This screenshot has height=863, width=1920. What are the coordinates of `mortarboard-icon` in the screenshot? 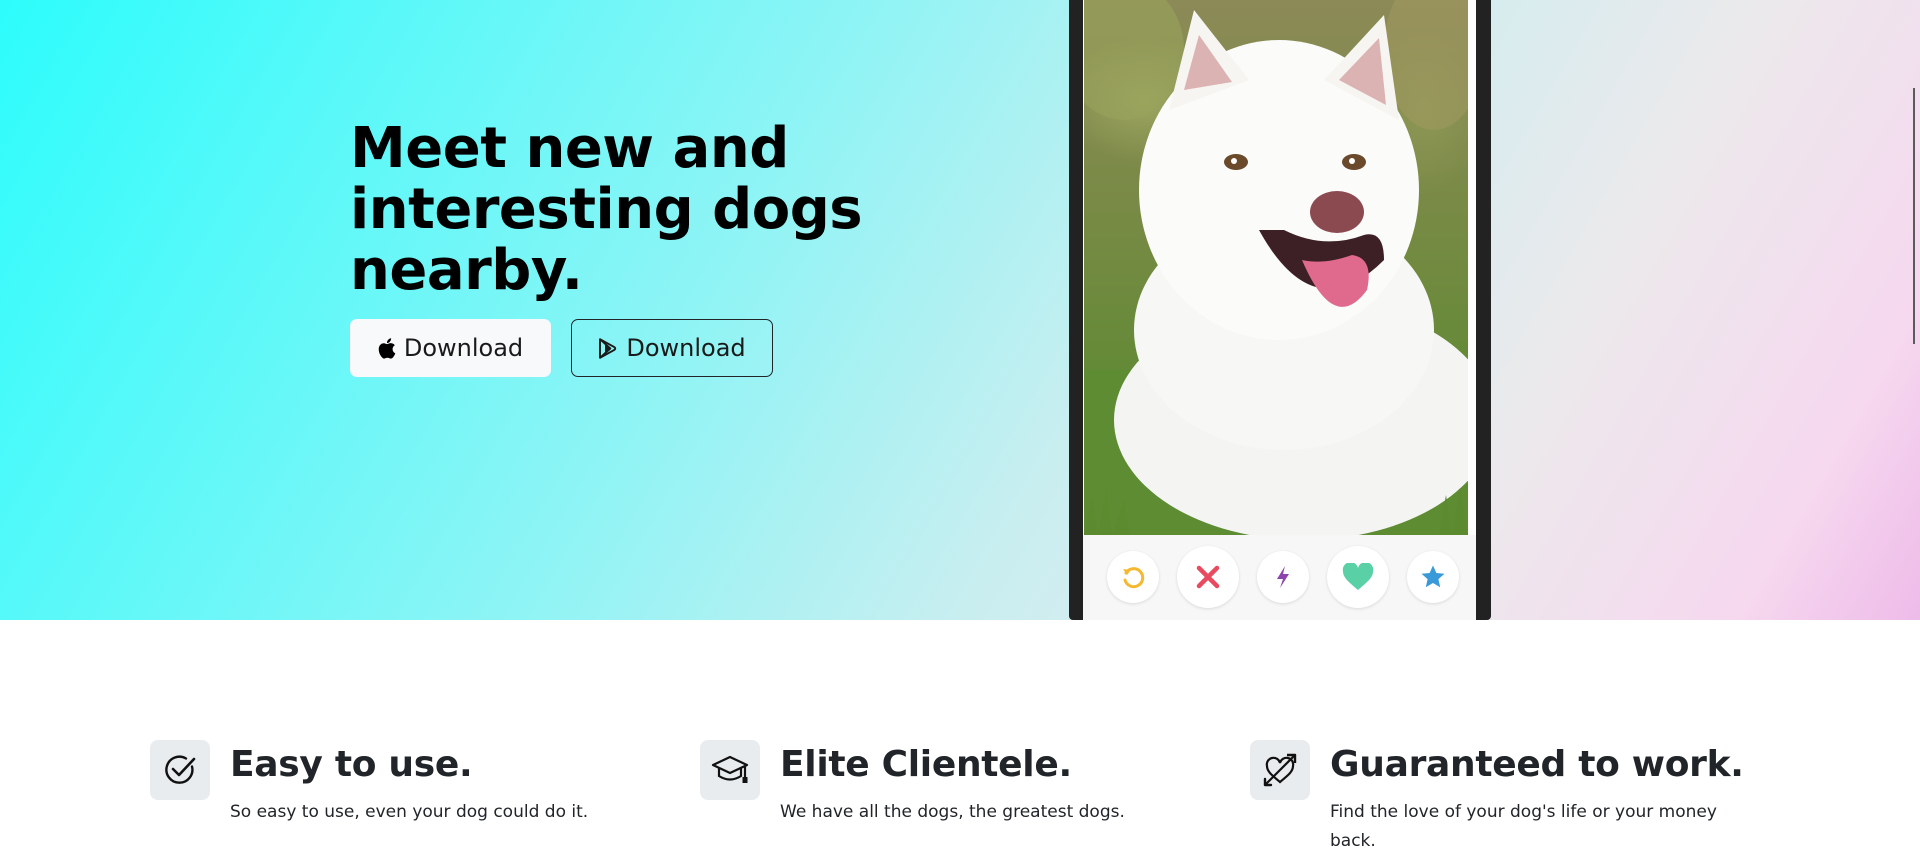 It's located at (730, 769).